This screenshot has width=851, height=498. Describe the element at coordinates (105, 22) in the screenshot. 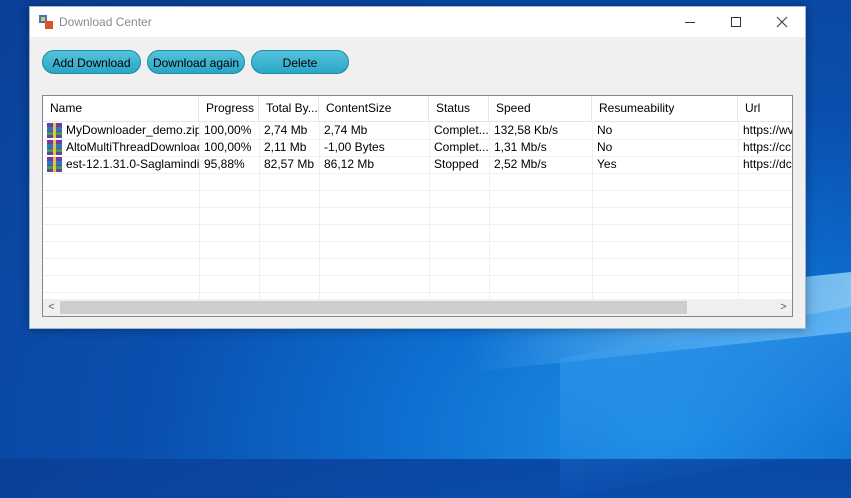

I see `window-title: Download Center` at that location.